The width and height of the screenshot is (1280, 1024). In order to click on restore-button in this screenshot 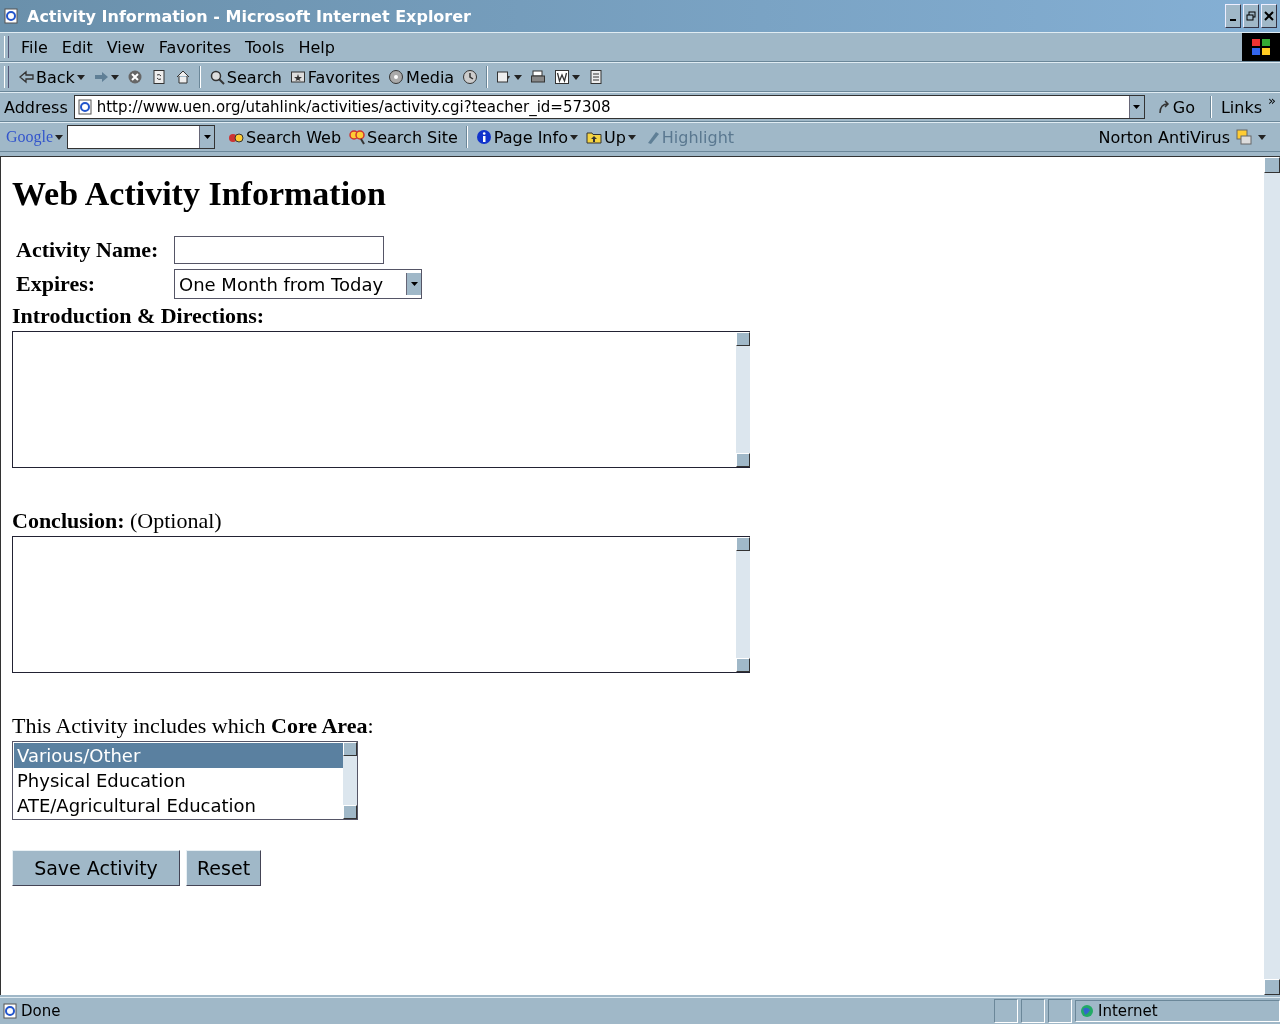, I will do `click(1251, 16)`.